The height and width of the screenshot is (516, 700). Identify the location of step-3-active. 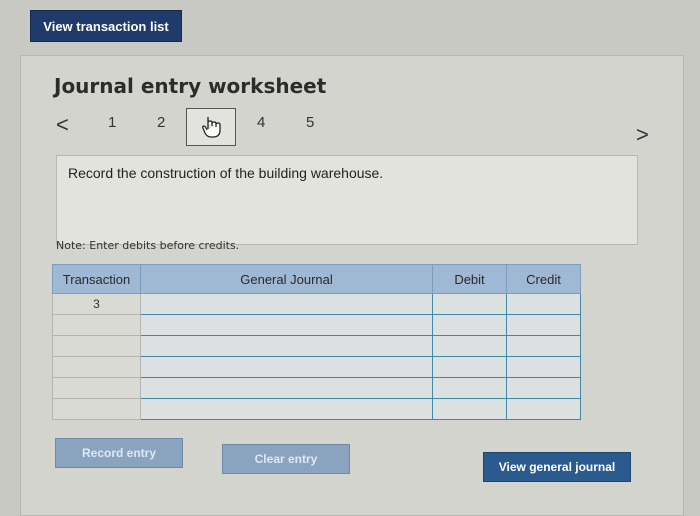
(211, 127).